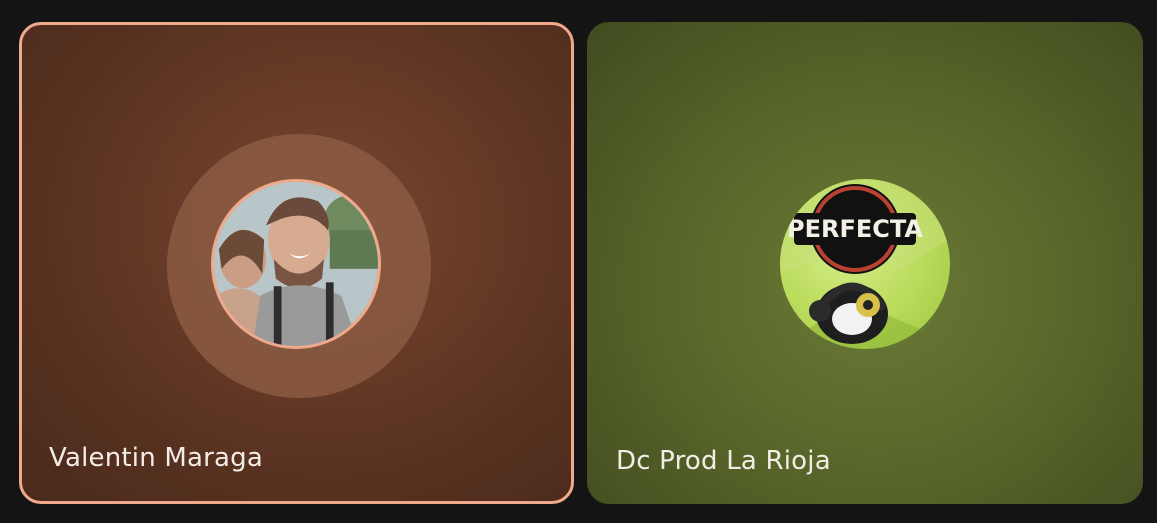 The height and width of the screenshot is (523, 1157). What do you see at coordinates (723, 461) in the screenshot?
I see `participant-name: Dc Prod La Rioja` at bounding box center [723, 461].